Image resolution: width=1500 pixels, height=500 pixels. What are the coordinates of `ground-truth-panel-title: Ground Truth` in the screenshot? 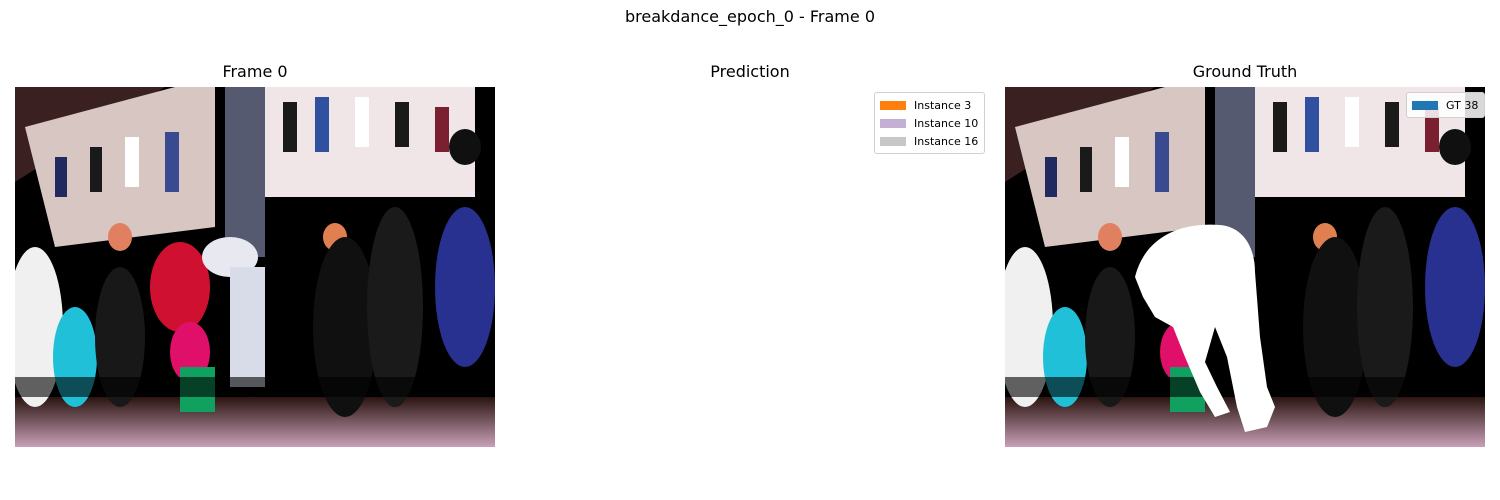 It's located at (1245, 71).